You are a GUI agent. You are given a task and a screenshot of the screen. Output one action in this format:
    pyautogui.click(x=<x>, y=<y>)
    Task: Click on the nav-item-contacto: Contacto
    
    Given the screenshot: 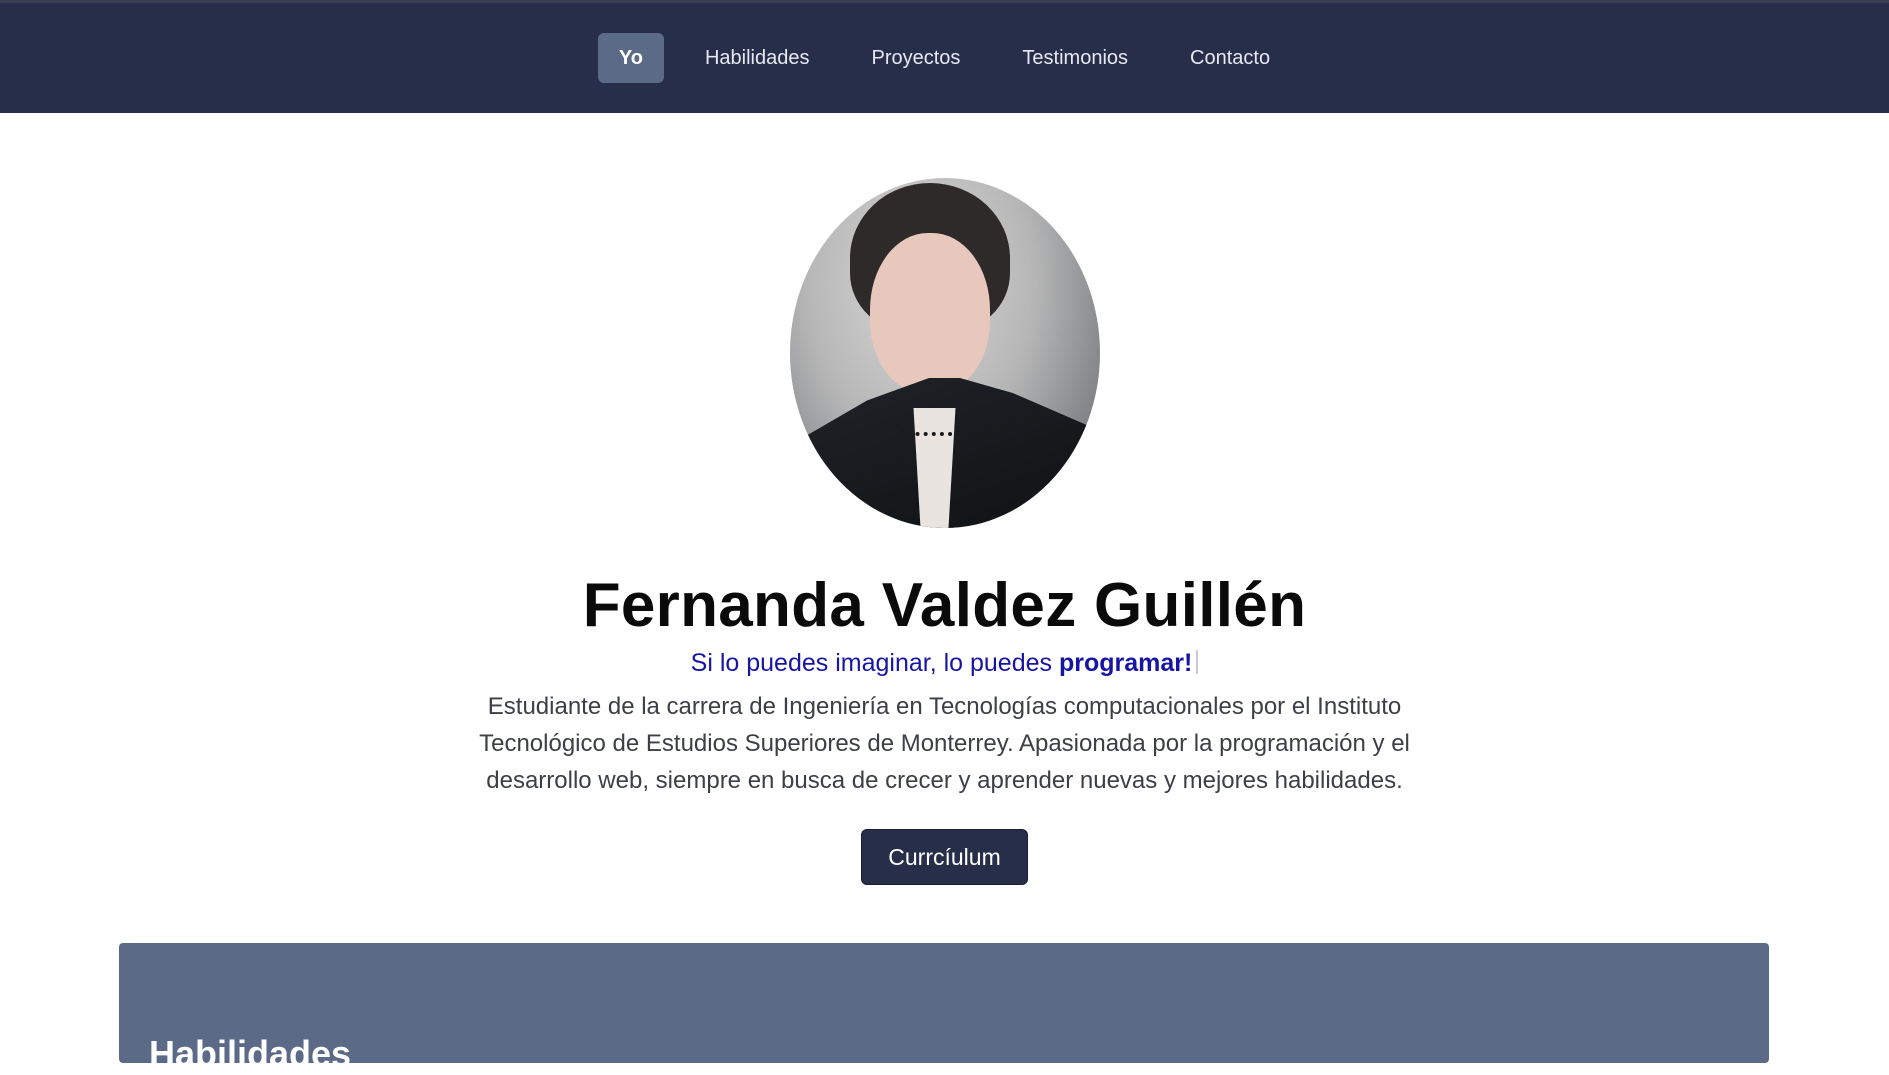 What is the action you would take?
    pyautogui.click(x=1230, y=58)
    